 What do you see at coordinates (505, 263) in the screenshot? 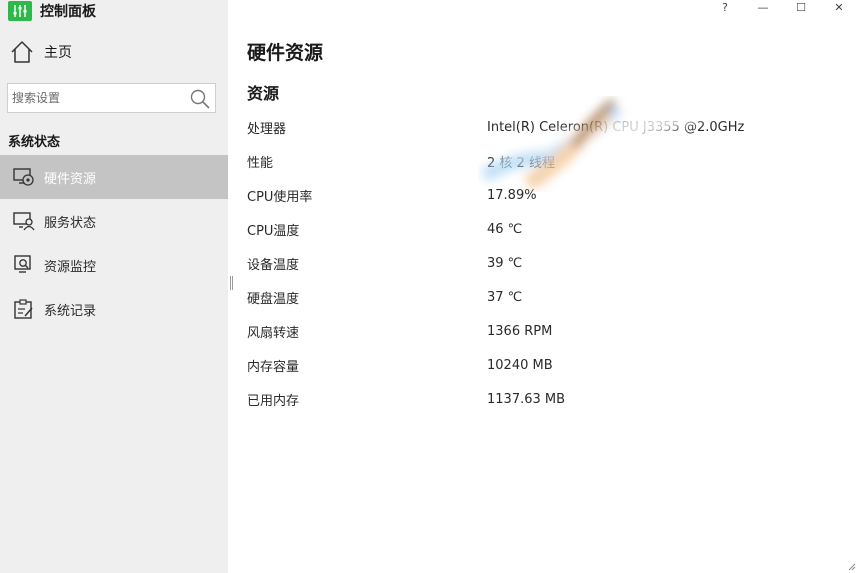
I see `resource-value: 39 ℃` at bounding box center [505, 263].